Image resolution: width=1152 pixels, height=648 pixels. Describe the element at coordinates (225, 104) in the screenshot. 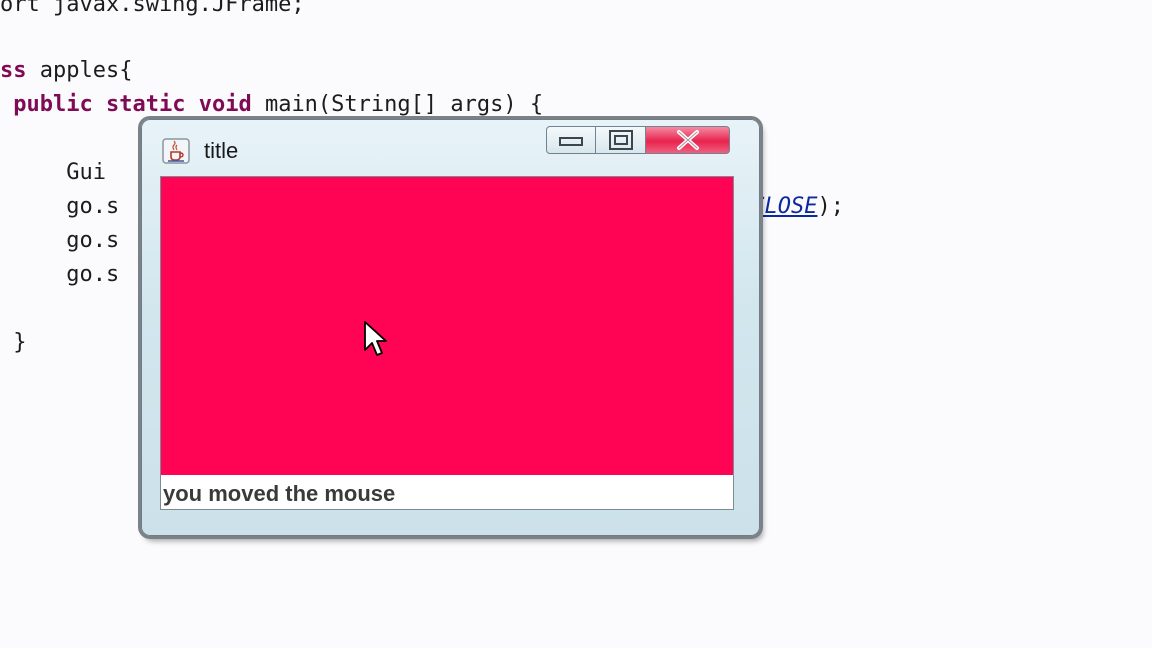

I see `code-keyword: void` at that location.